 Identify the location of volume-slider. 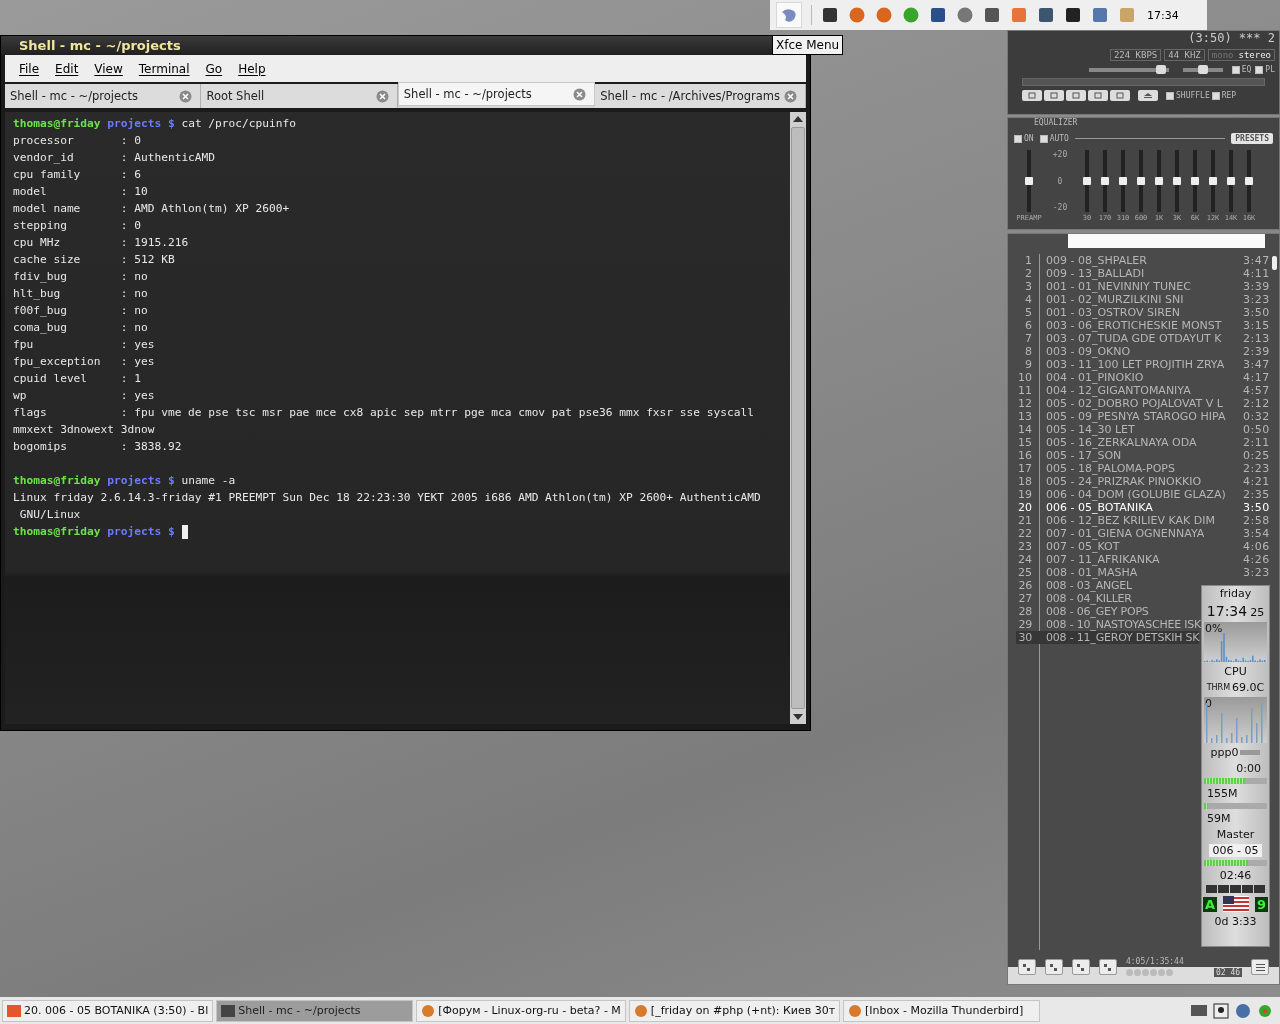
(1128, 69).